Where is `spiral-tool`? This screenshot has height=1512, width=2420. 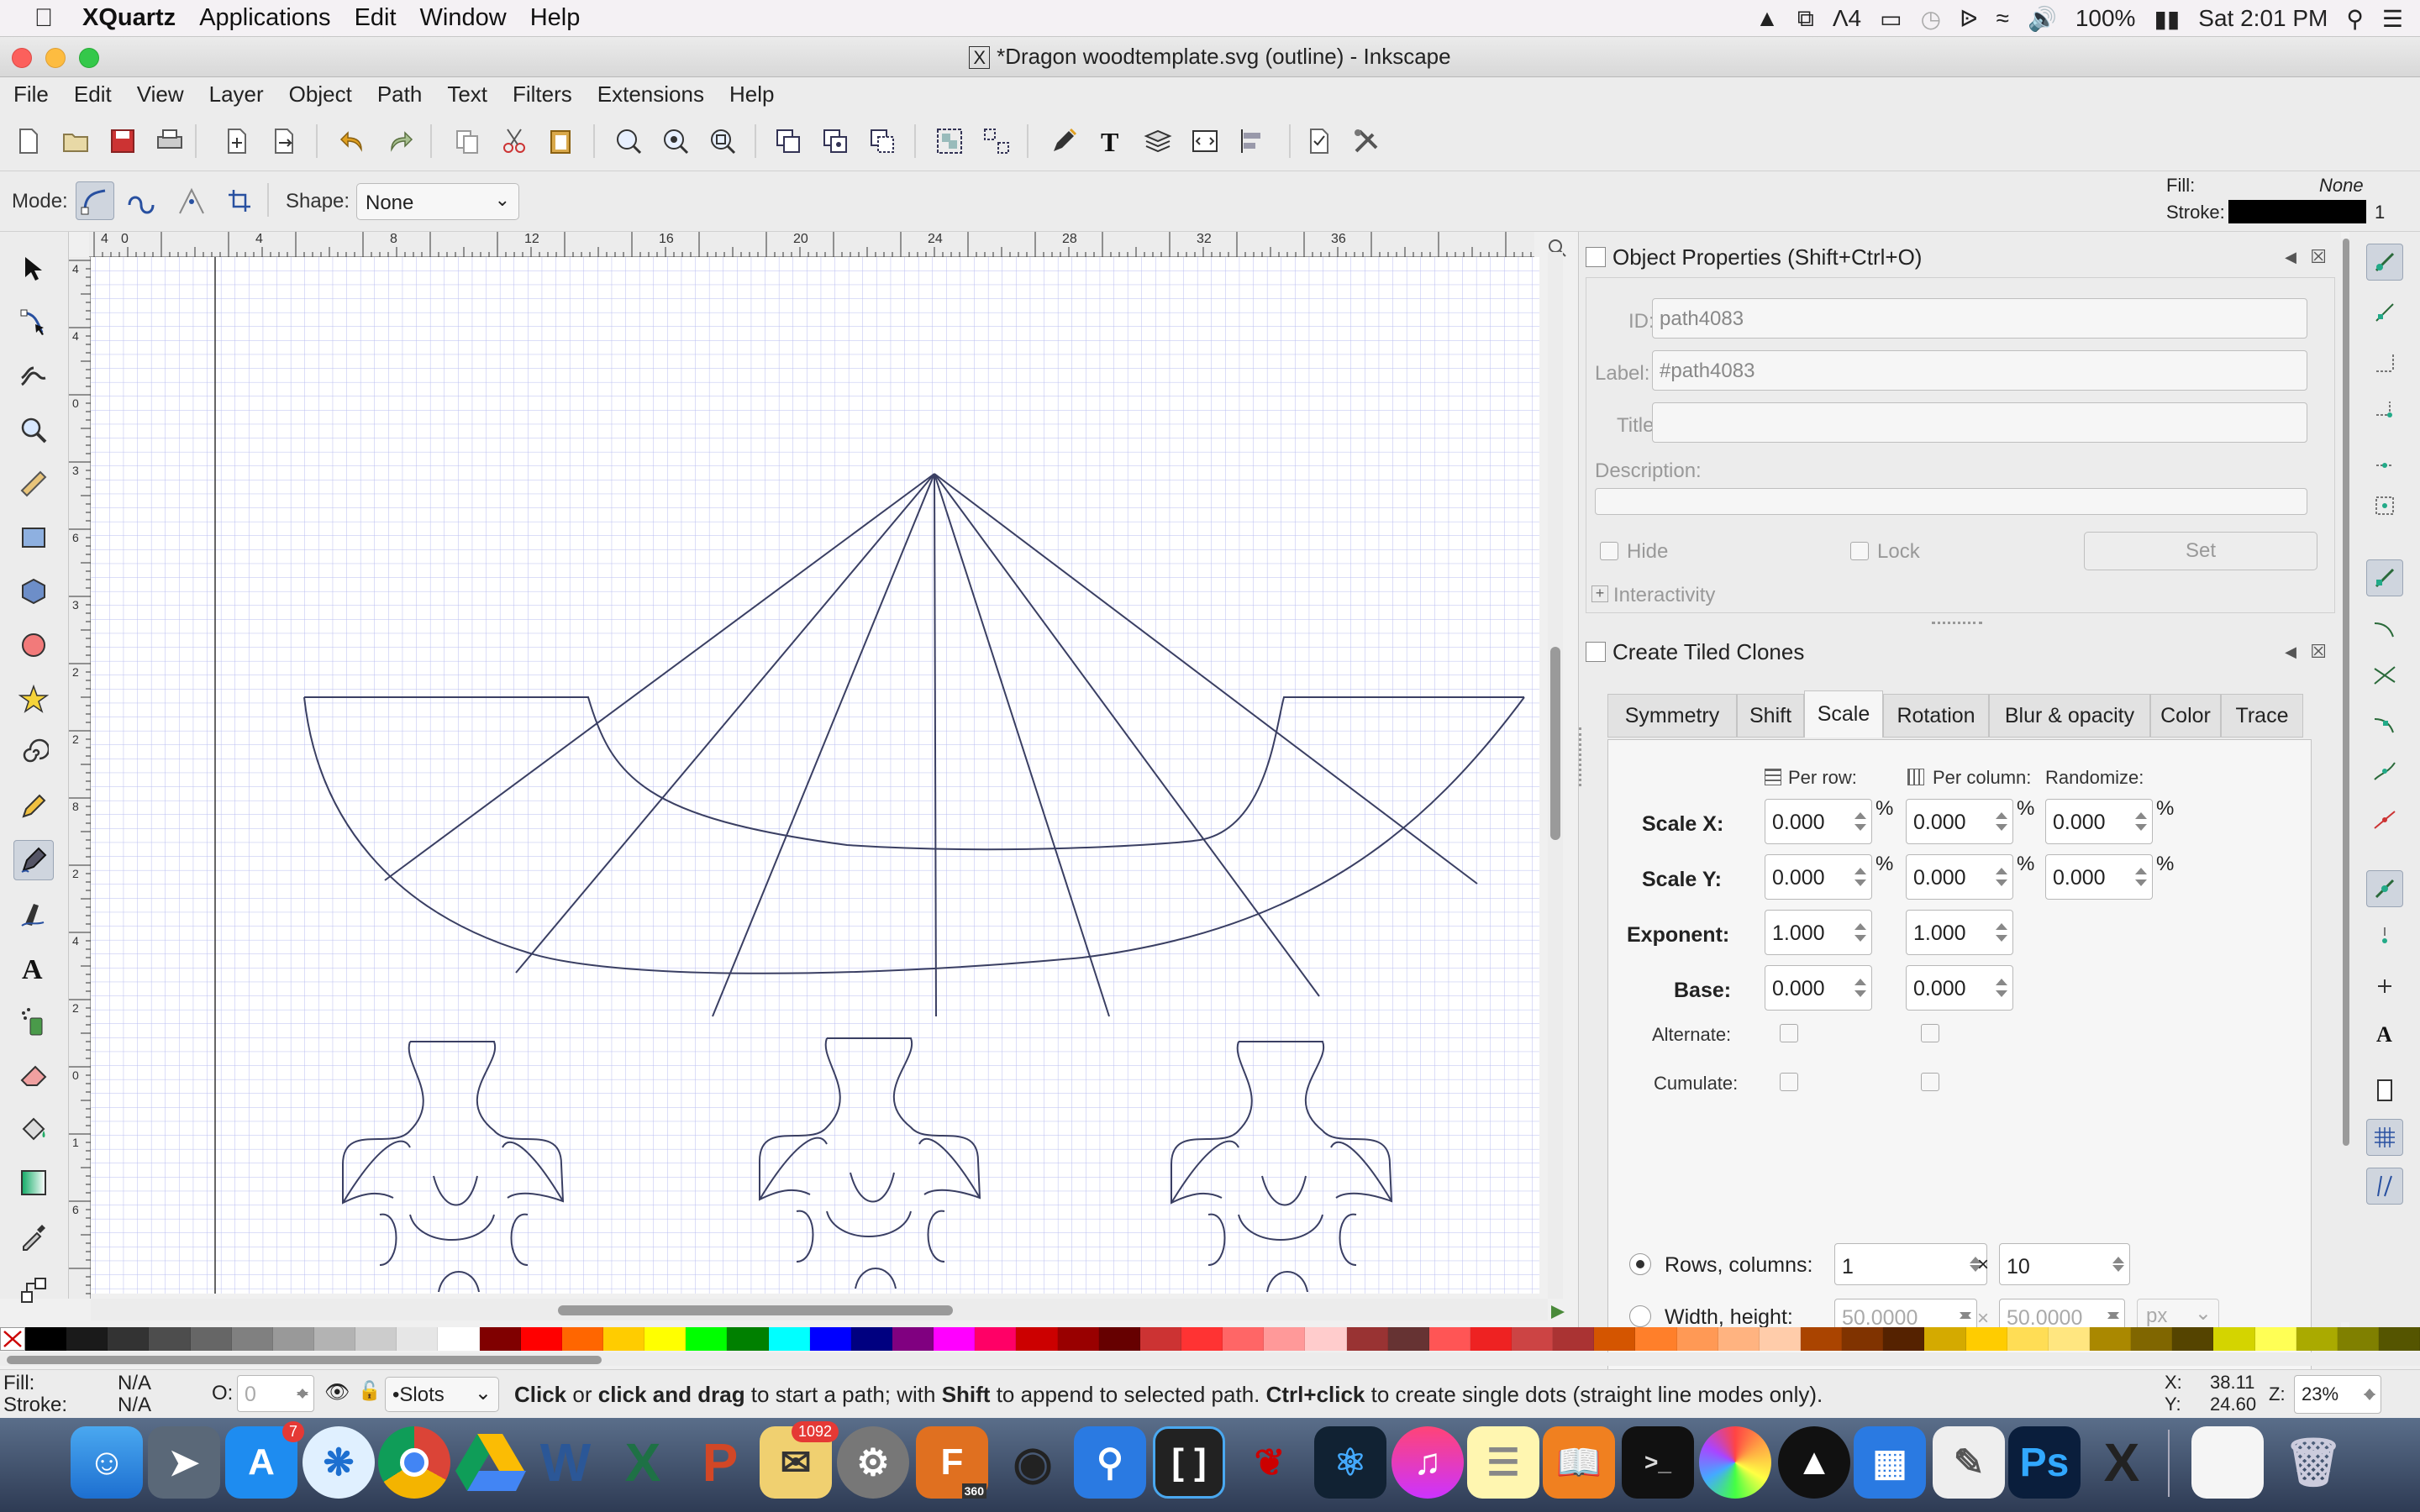
spiral-tool is located at coordinates (34, 752).